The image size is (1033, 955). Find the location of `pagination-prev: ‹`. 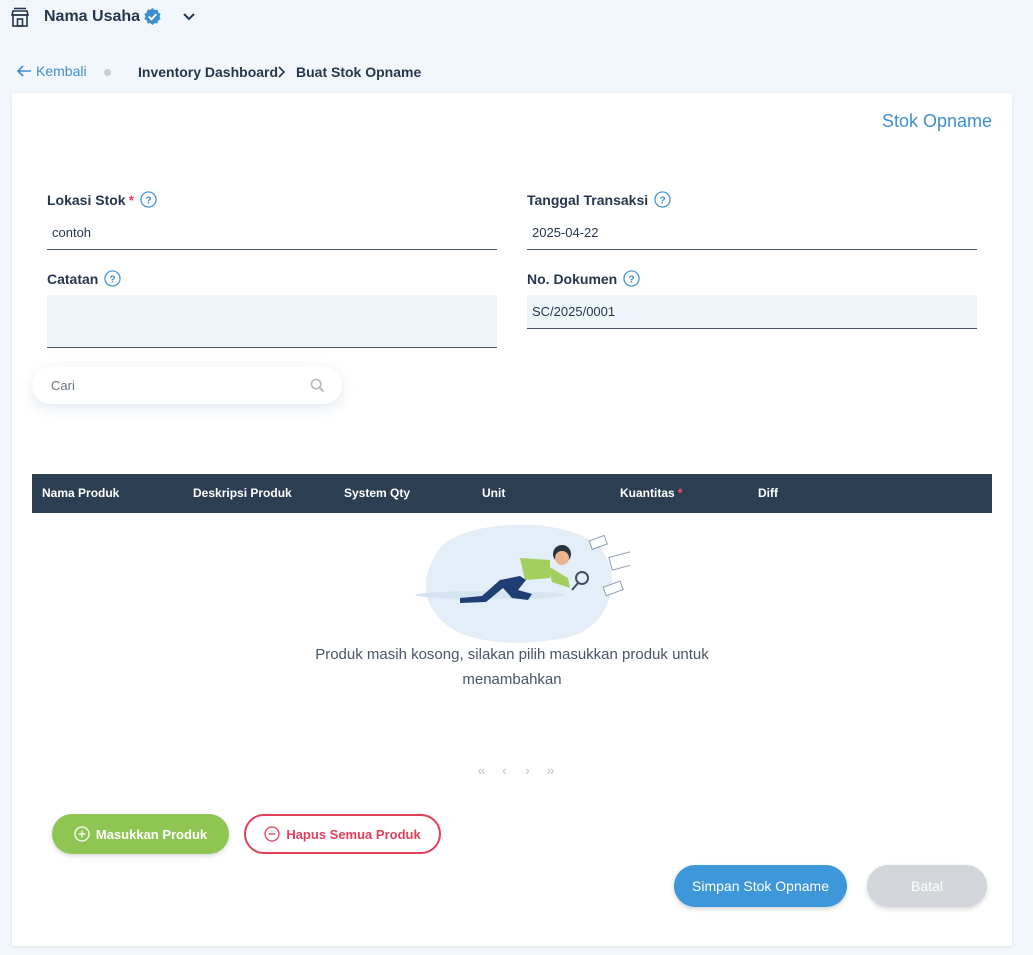

pagination-prev: ‹ is located at coordinates (504, 770).